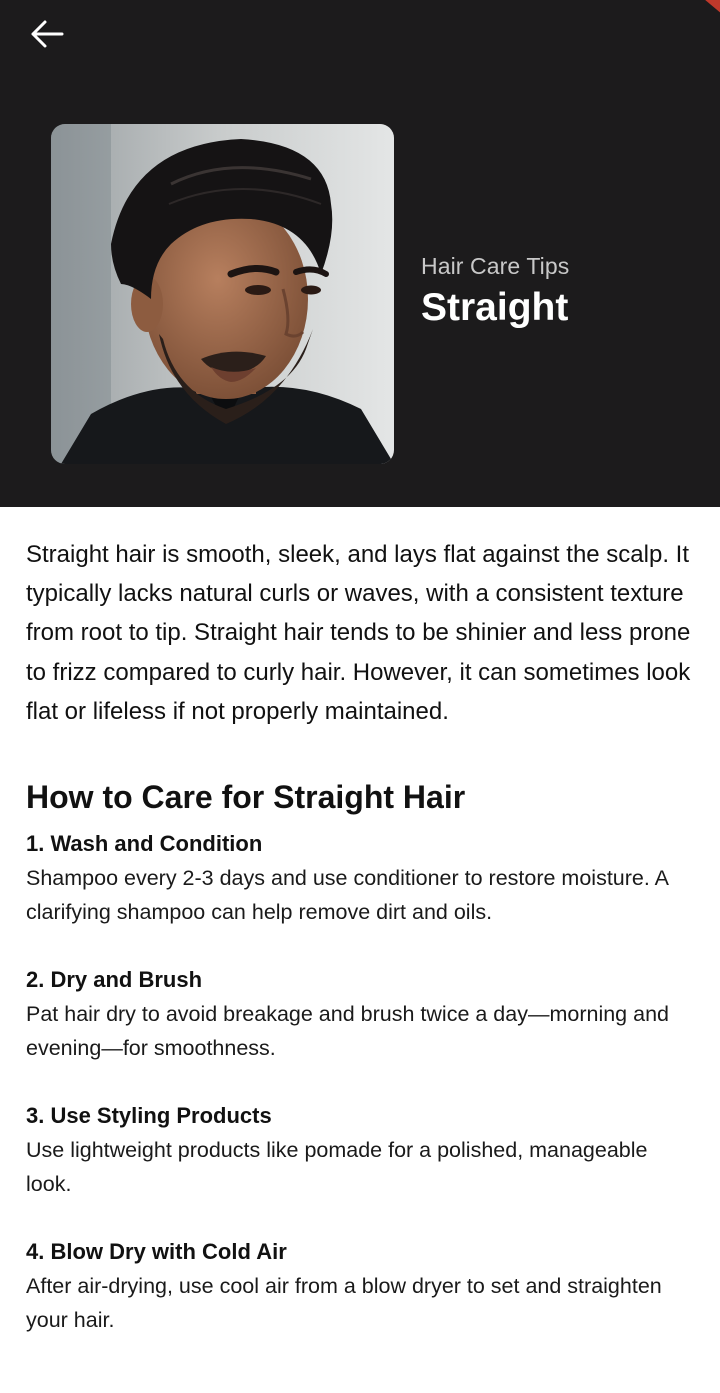 The image size is (720, 1393). What do you see at coordinates (495, 307) in the screenshot?
I see `page-title: Straight` at bounding box center [495, 307].